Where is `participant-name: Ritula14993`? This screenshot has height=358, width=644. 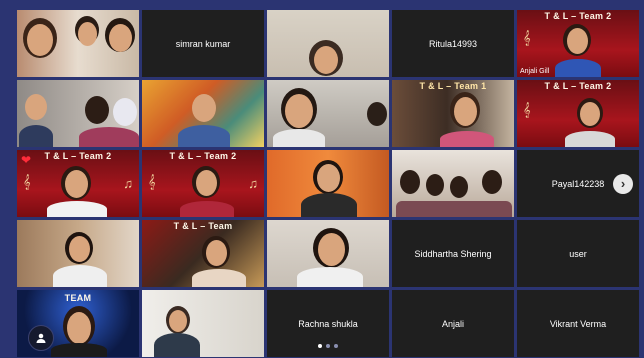
participant-name: Ritula14993 is located at coordinates (453, 43).